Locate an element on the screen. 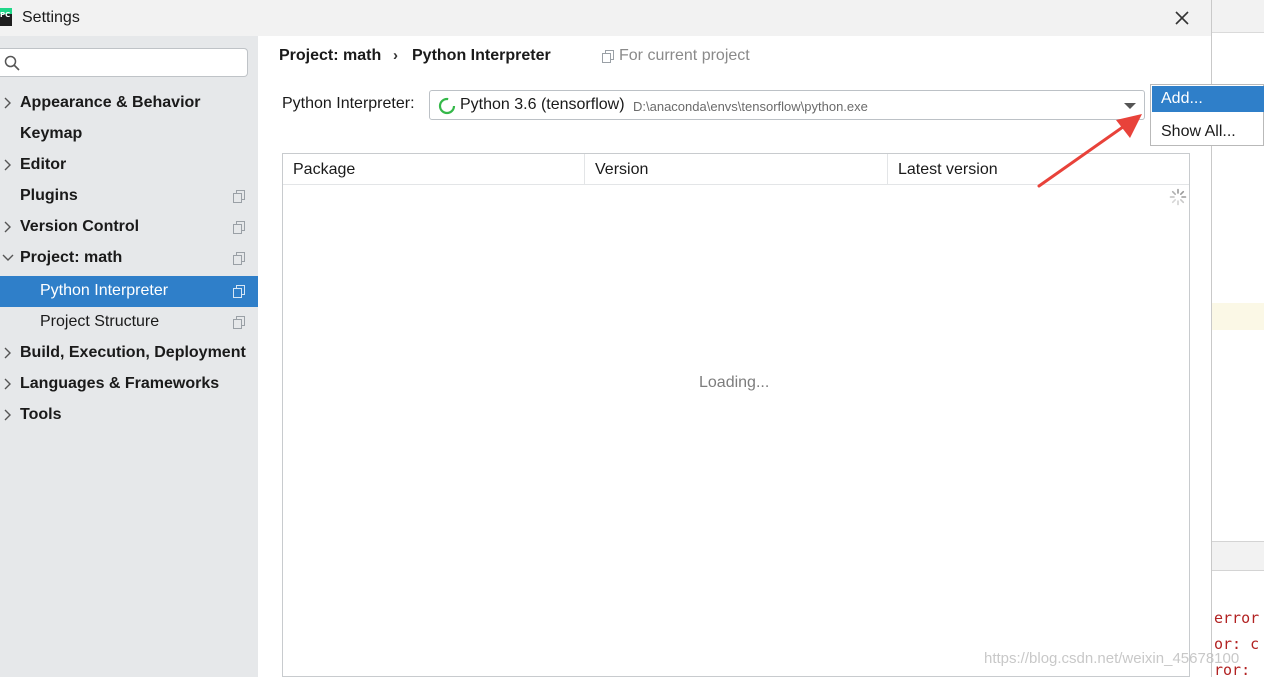 Image resolution: width=1264 pixels, height=677 pixels. sidebar-item-label: Plugins is located at coordinates (49, 195).